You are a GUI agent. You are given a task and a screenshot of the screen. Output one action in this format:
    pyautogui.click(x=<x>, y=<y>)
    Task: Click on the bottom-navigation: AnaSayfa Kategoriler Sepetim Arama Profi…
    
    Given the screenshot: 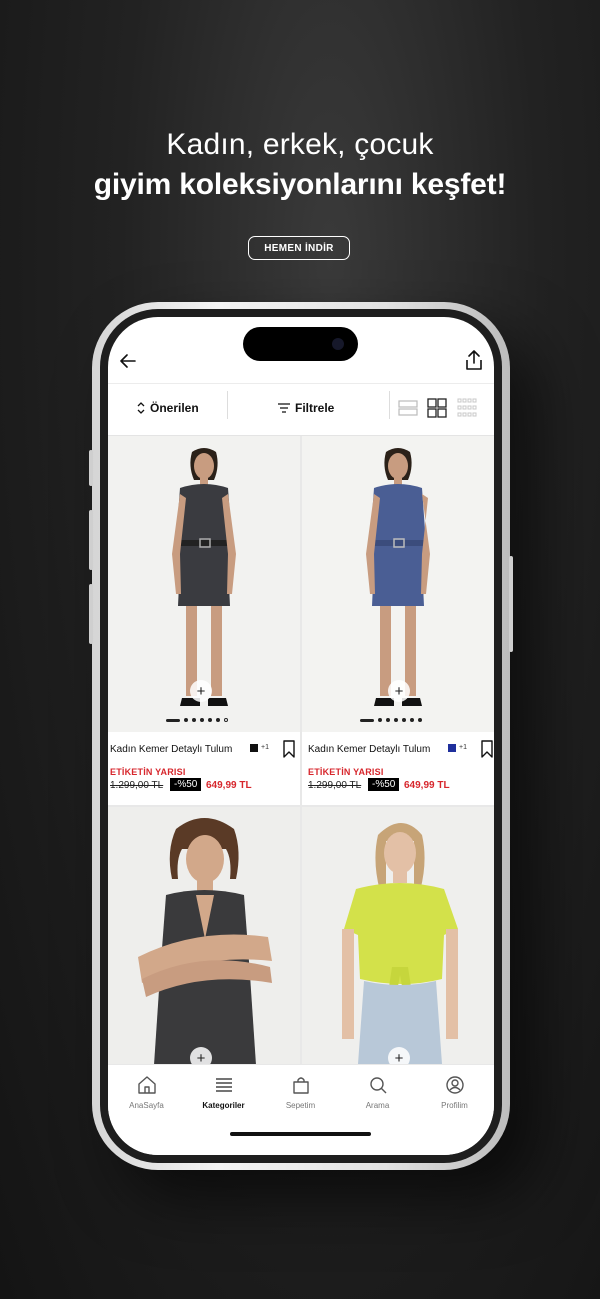 What is the action you would take?
    pyautogui.click(x=301, y=1109)
    